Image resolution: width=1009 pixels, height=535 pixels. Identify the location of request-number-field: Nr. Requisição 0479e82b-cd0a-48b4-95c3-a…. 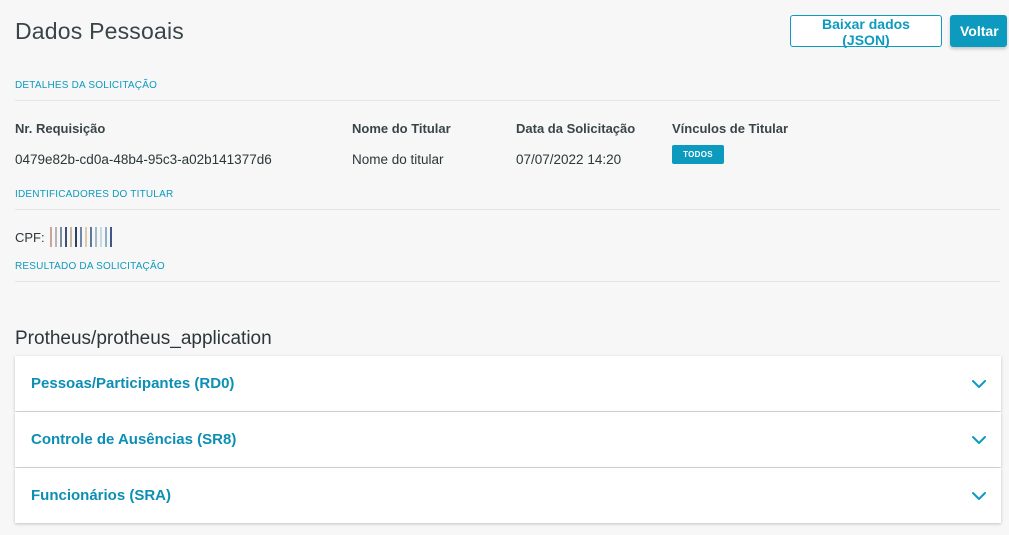
(183, 150).